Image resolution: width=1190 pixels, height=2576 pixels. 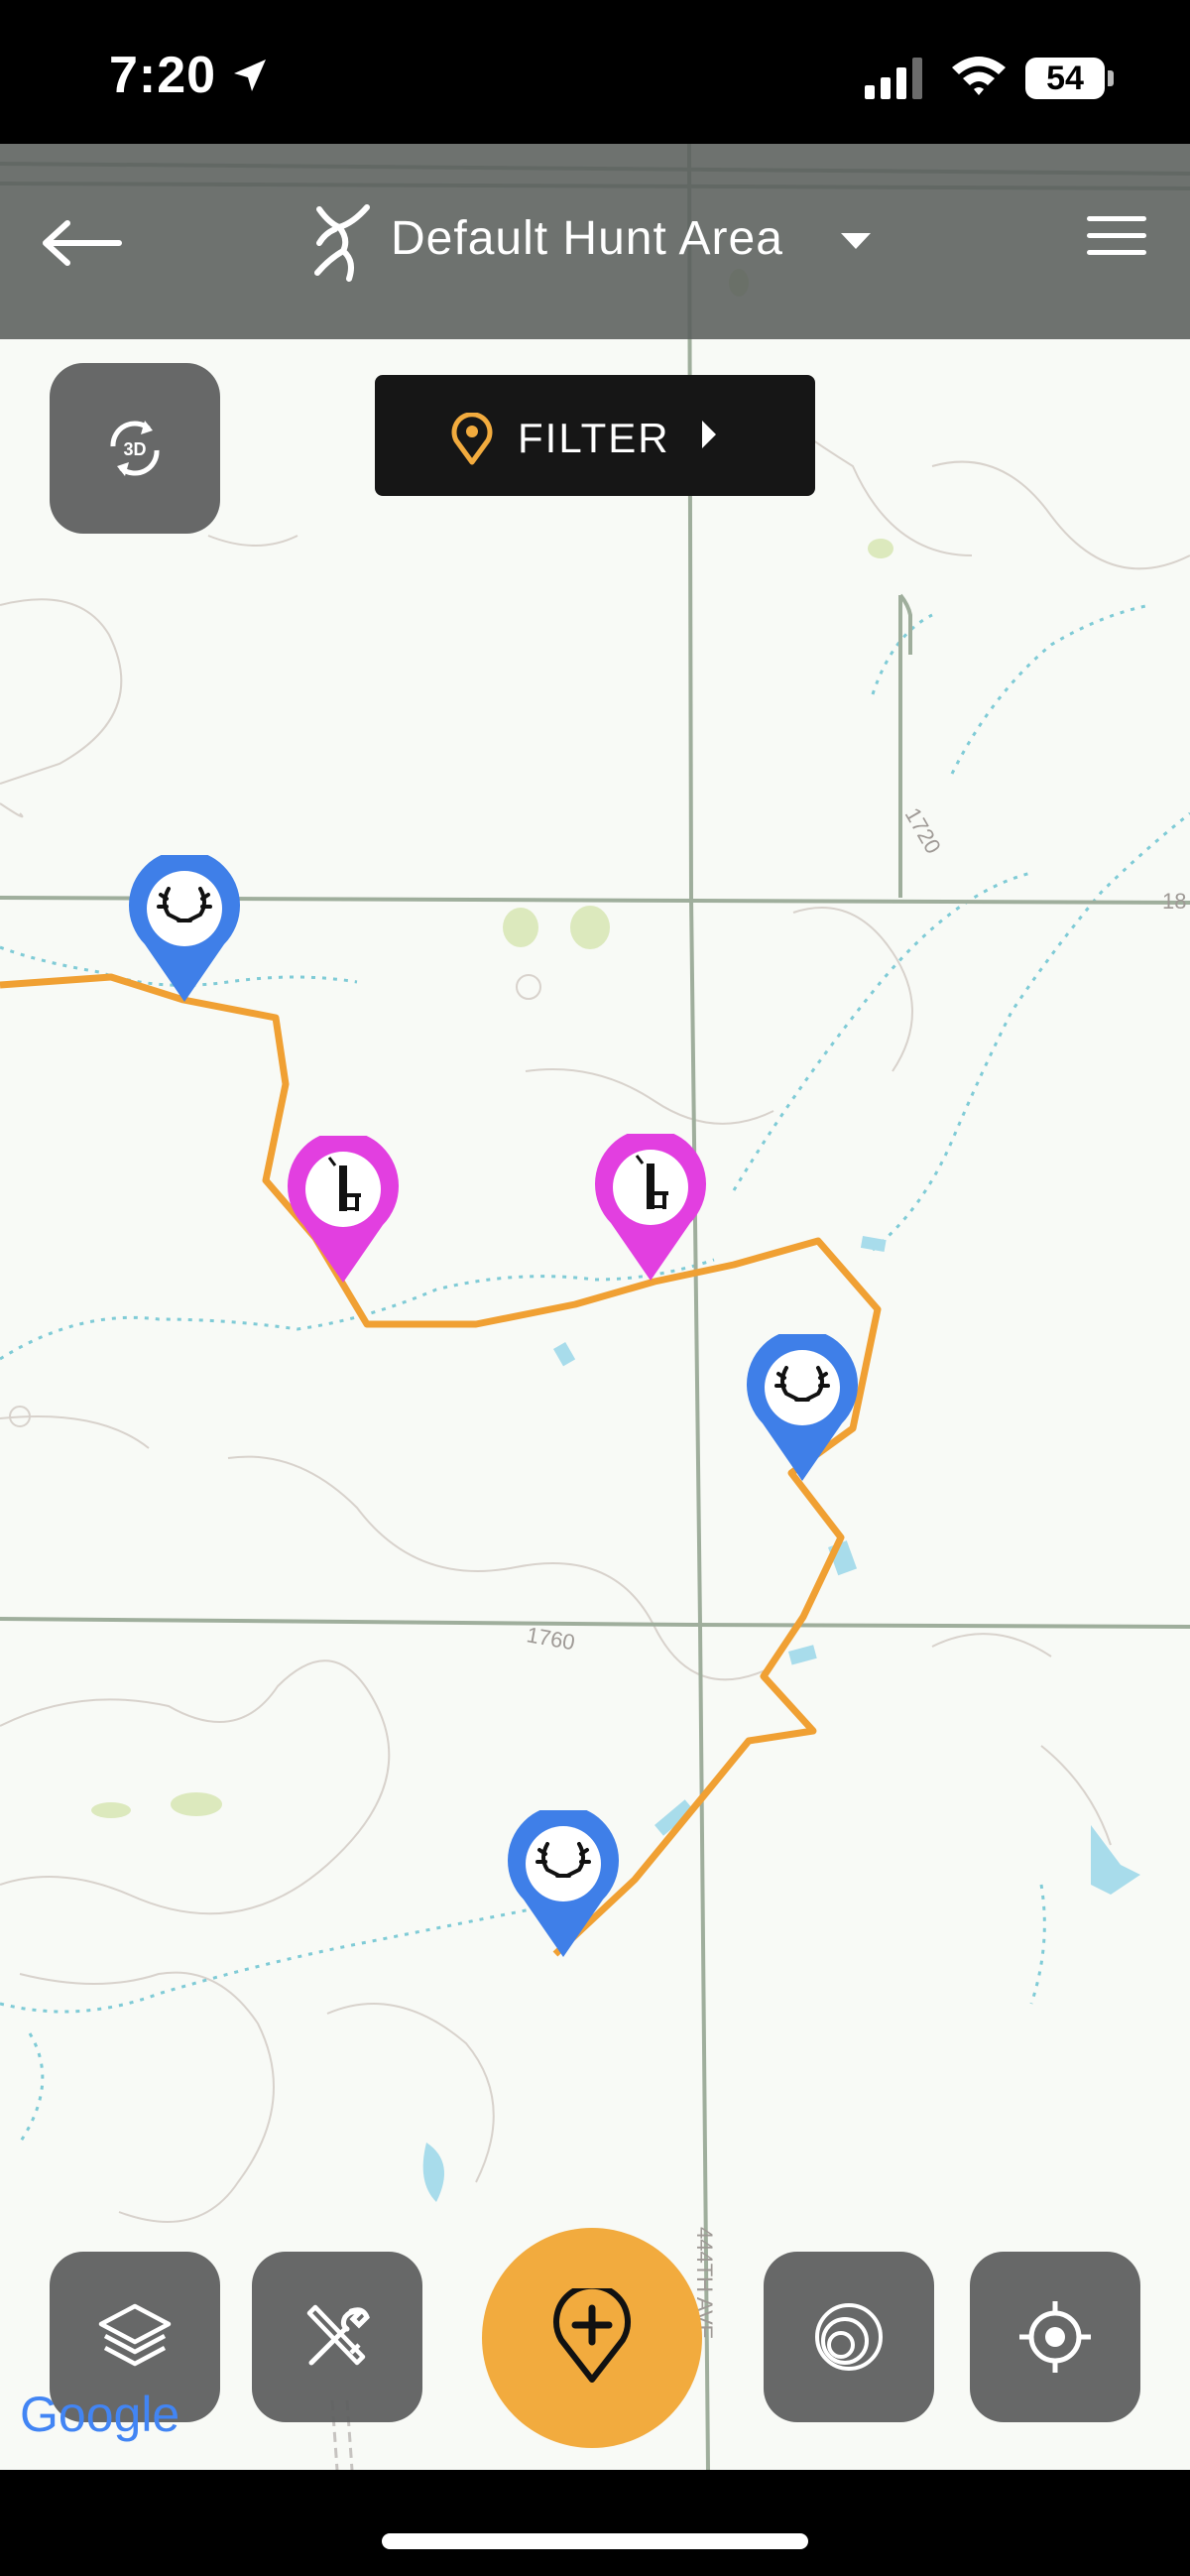 I want to click on contour-label: 1760, so click(x=551, y=1638).